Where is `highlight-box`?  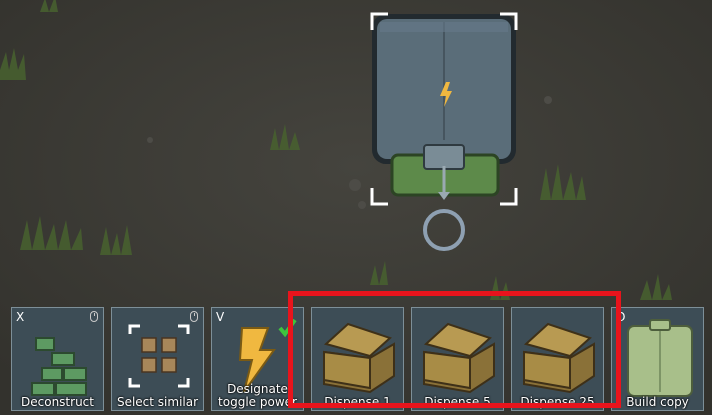
highlight-box is located at coordinates (454, 349).